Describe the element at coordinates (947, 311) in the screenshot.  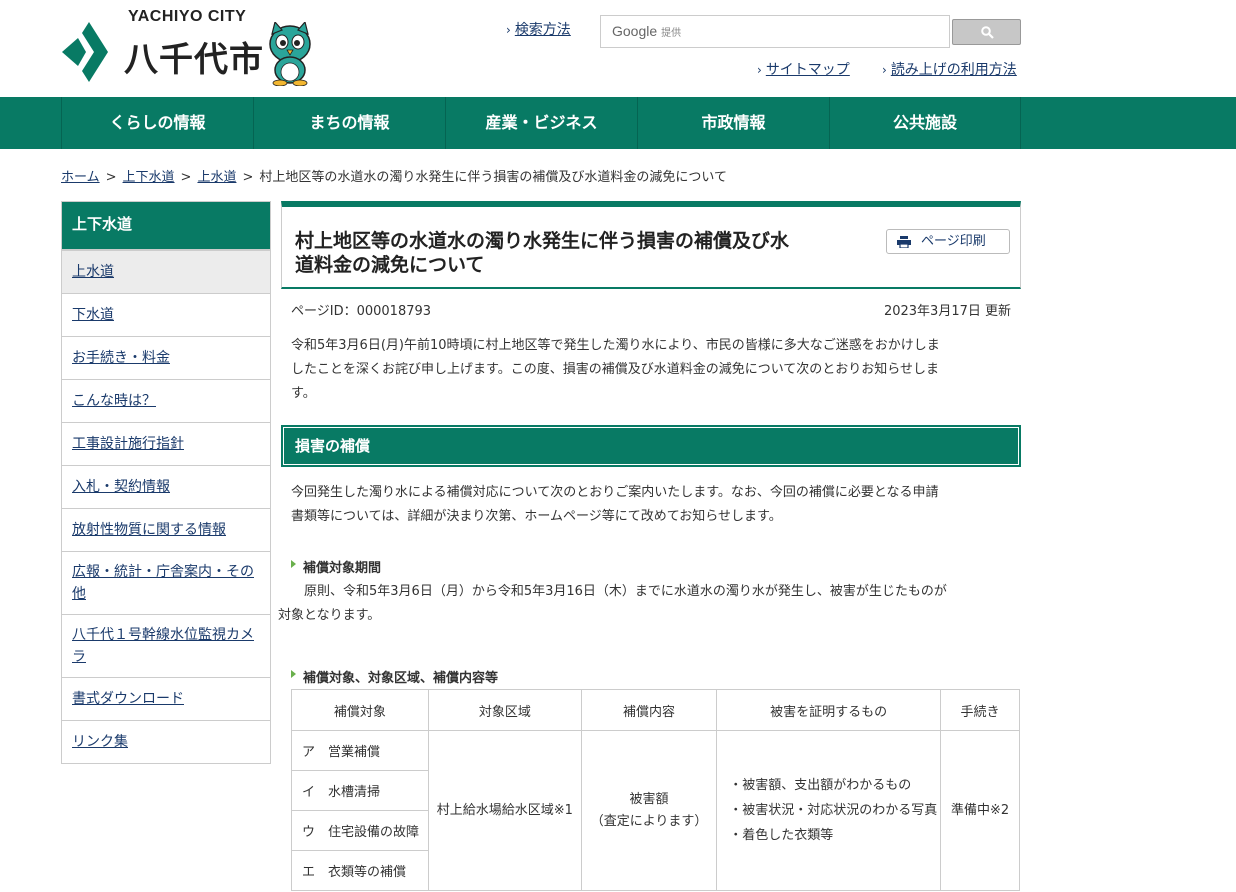
I see `updated-date: 2023年3月17日 更新` at that location.